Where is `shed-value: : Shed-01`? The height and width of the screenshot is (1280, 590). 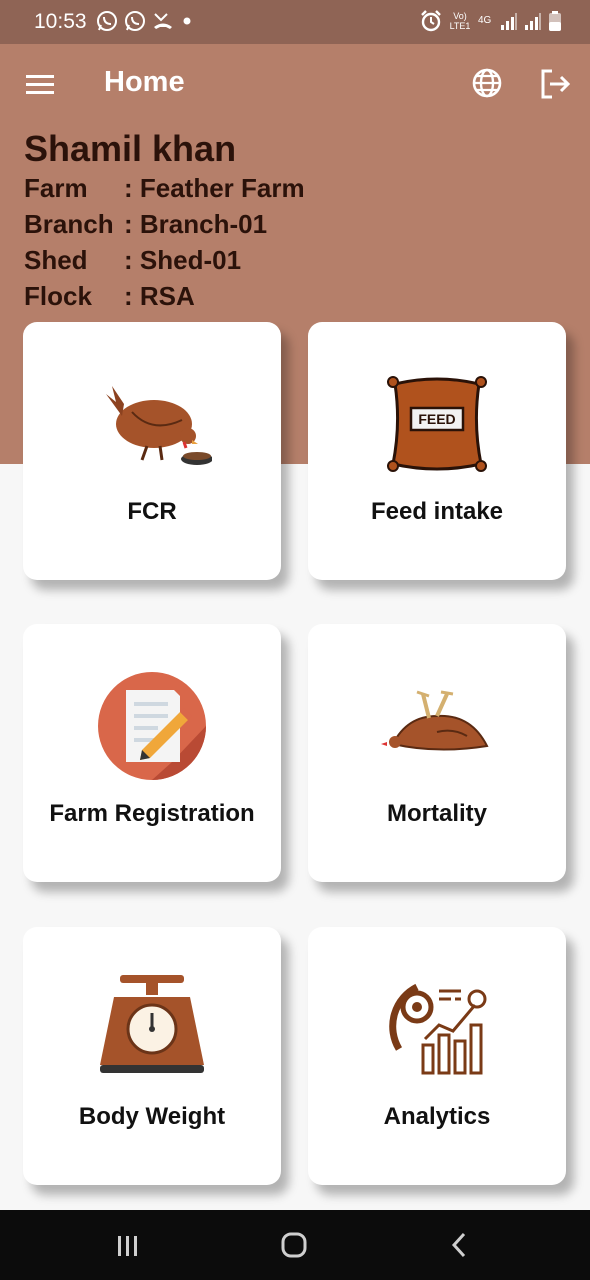 shed-value: : Shed-01 is located at coordinates (183, 260).